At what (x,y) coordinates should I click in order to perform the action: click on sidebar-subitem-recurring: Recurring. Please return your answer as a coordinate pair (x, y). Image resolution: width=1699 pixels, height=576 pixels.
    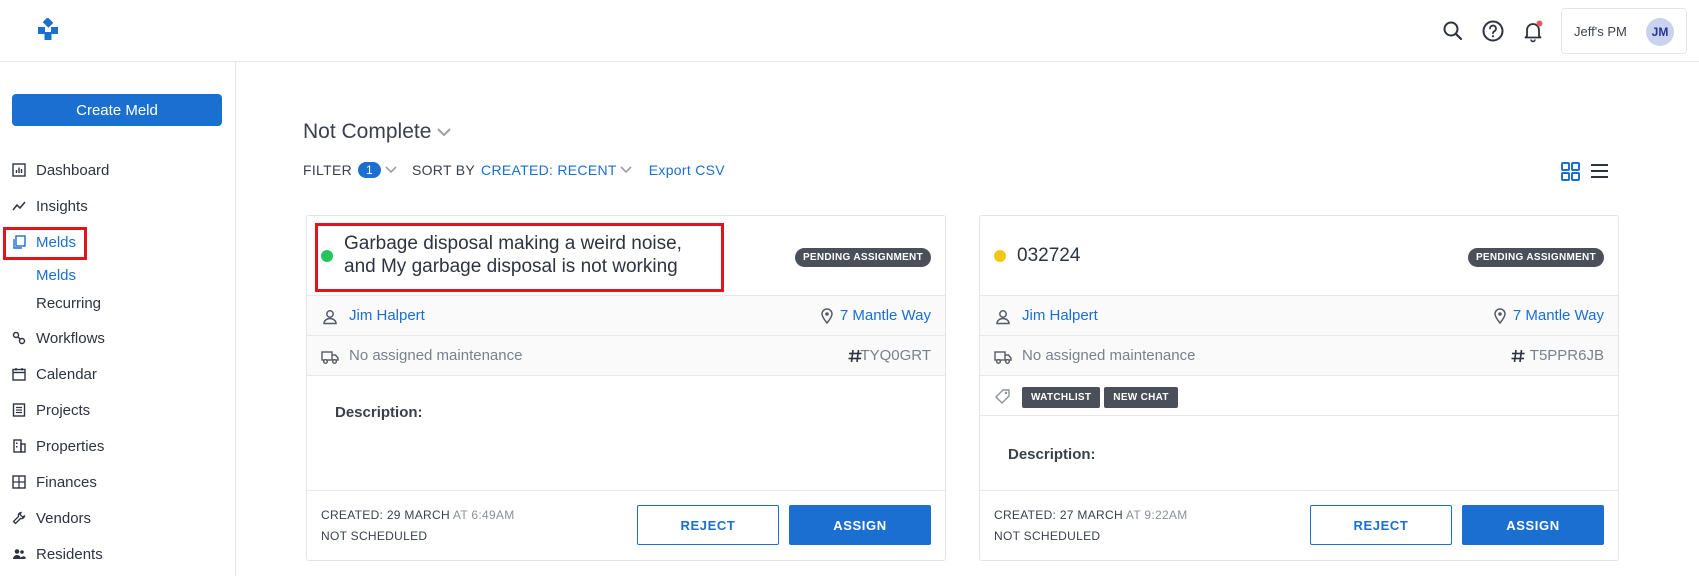
    Looking at the image, I should click on (68, 303).